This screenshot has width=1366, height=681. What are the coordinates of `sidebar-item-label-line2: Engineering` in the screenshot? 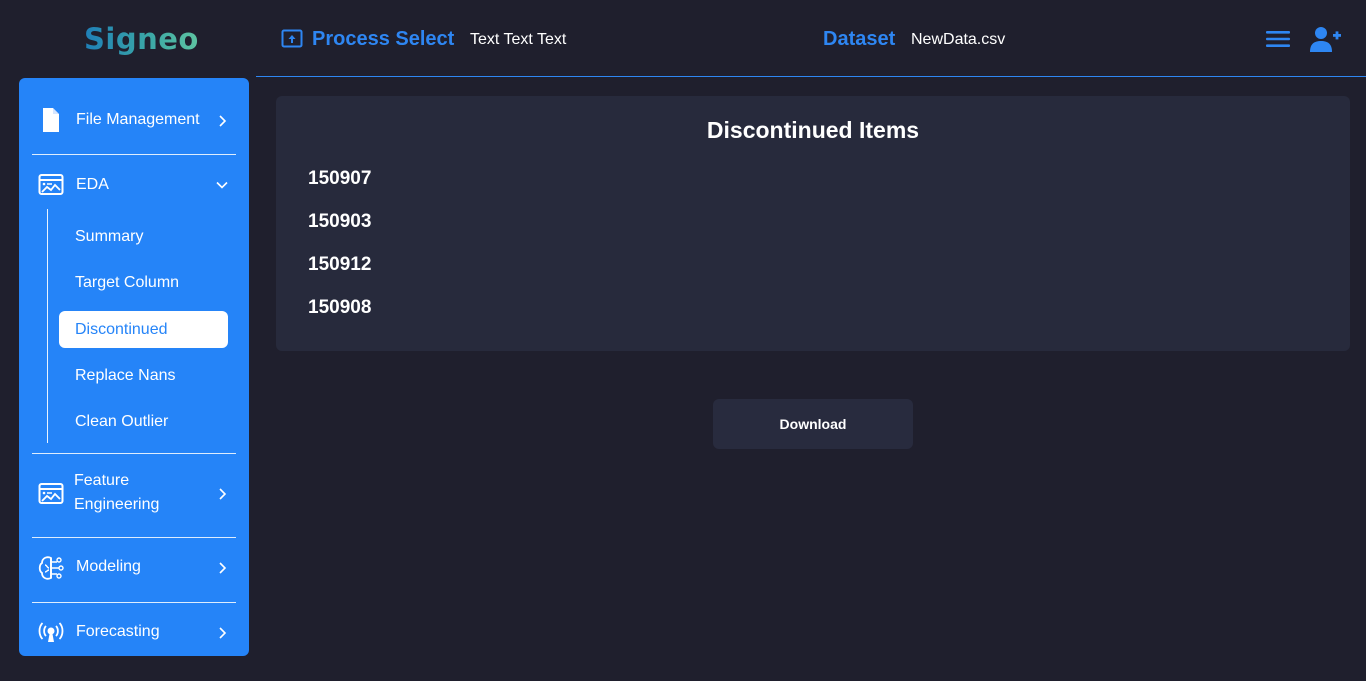 It's located at (117, 504).